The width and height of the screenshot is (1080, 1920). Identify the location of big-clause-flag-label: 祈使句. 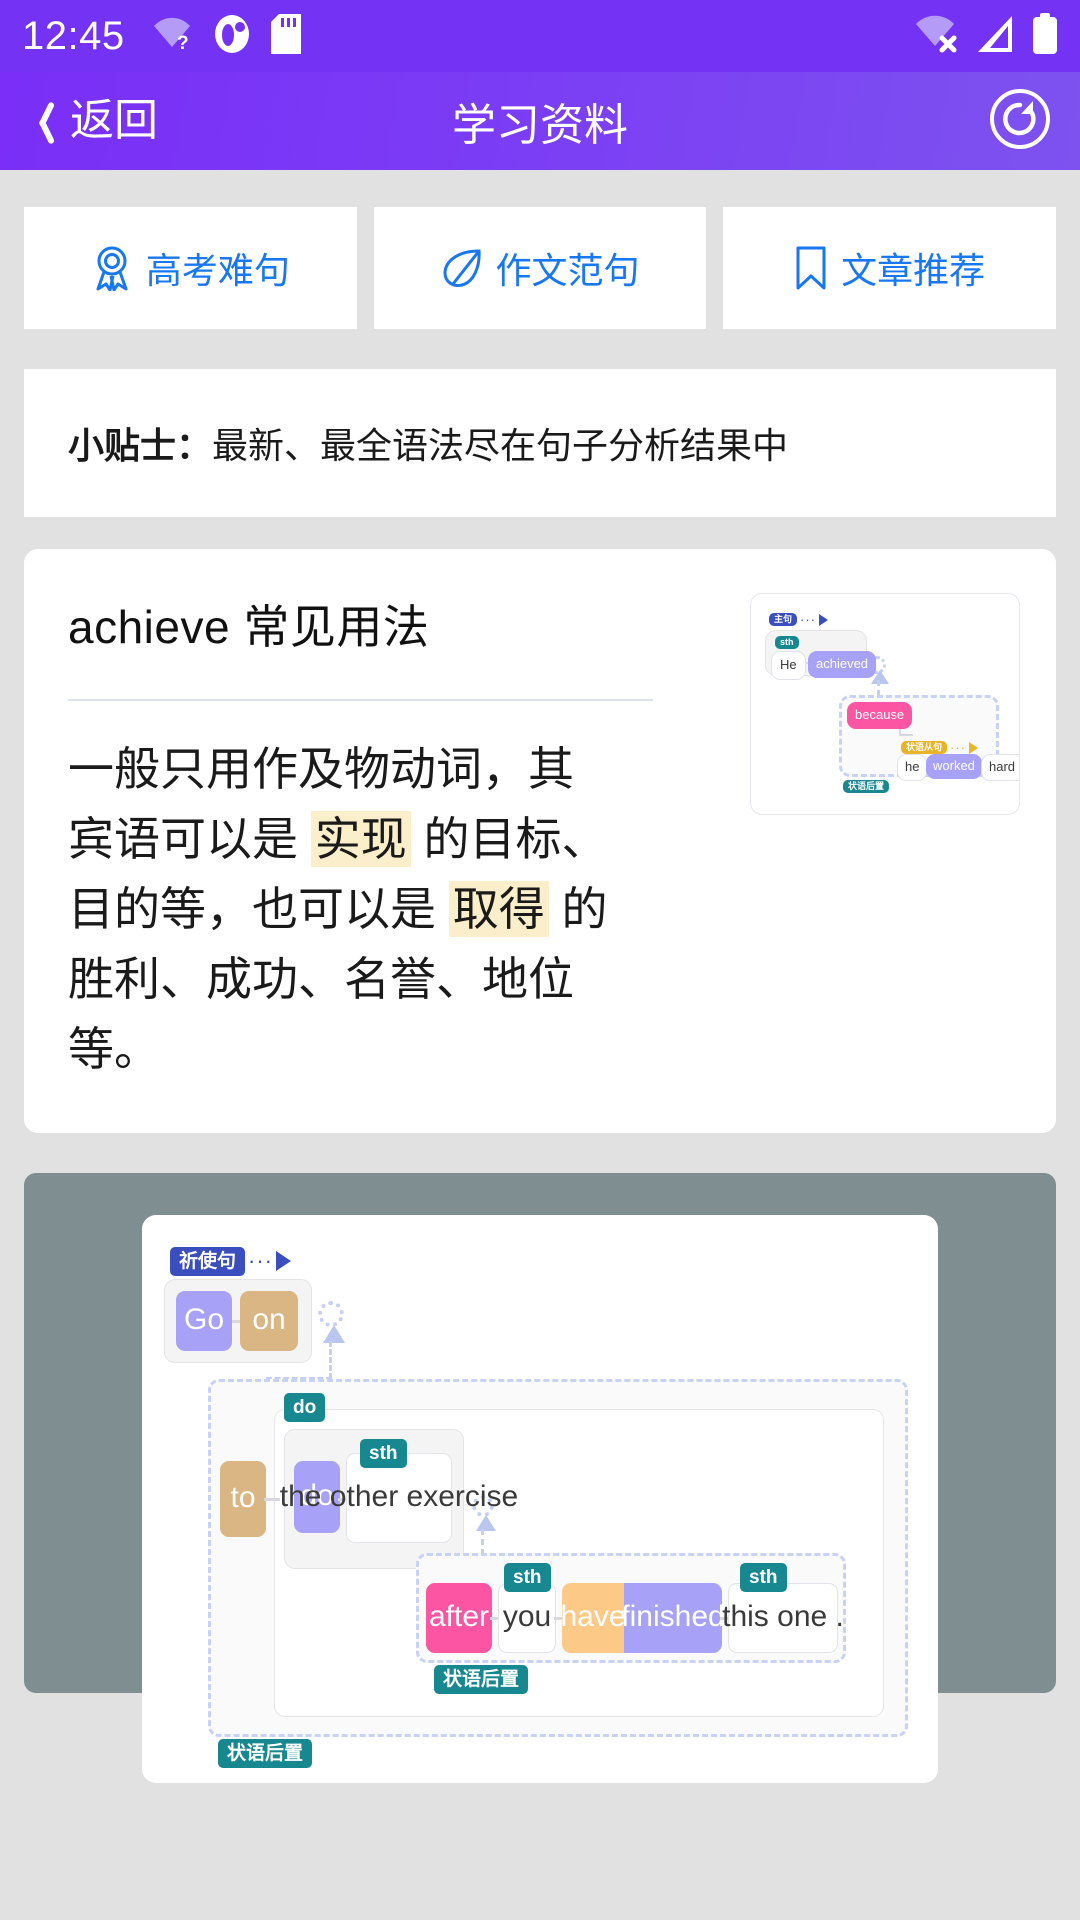
(208, 1261).